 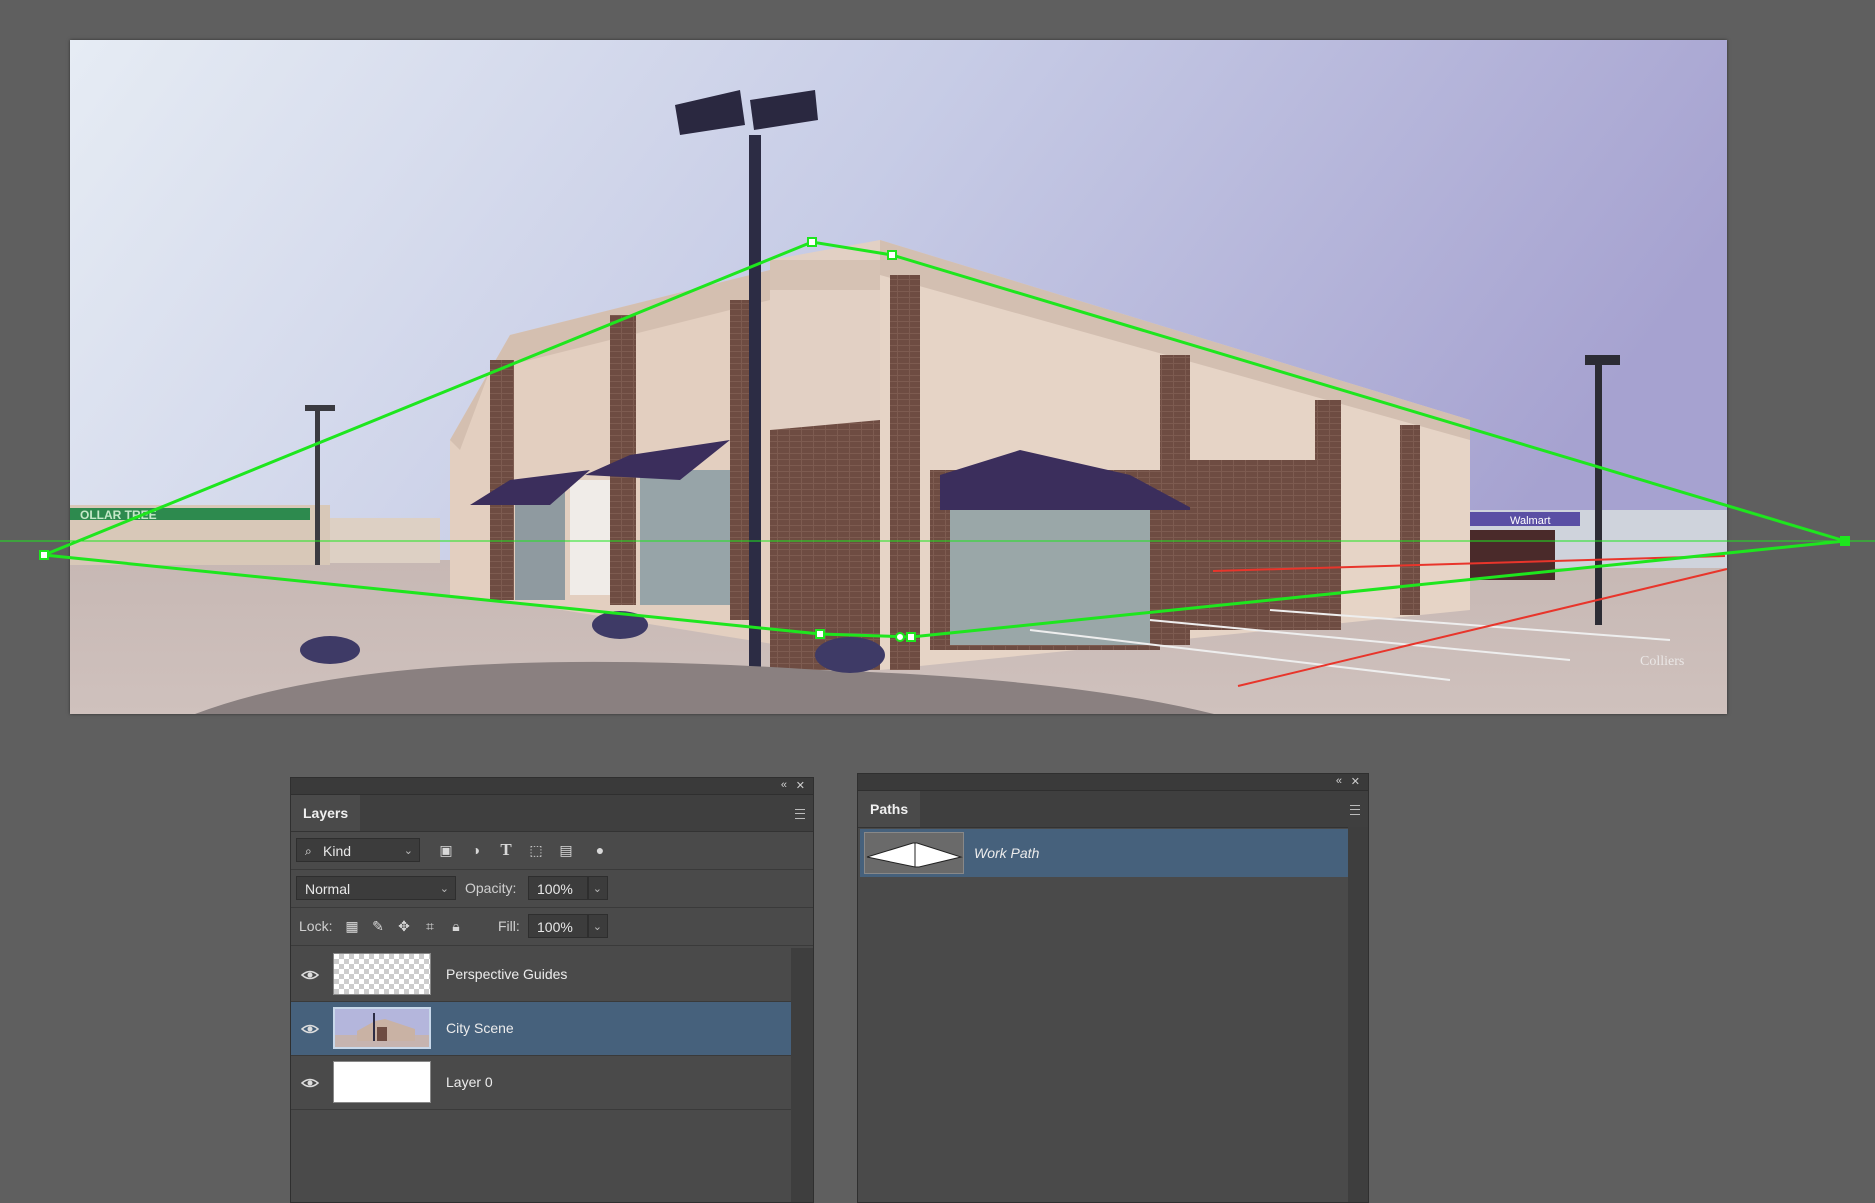 What do you see at coordinates (1358, 1014) in the screenshot?
I see `paths-scrollbar` at bounding box center [1358, 1014].